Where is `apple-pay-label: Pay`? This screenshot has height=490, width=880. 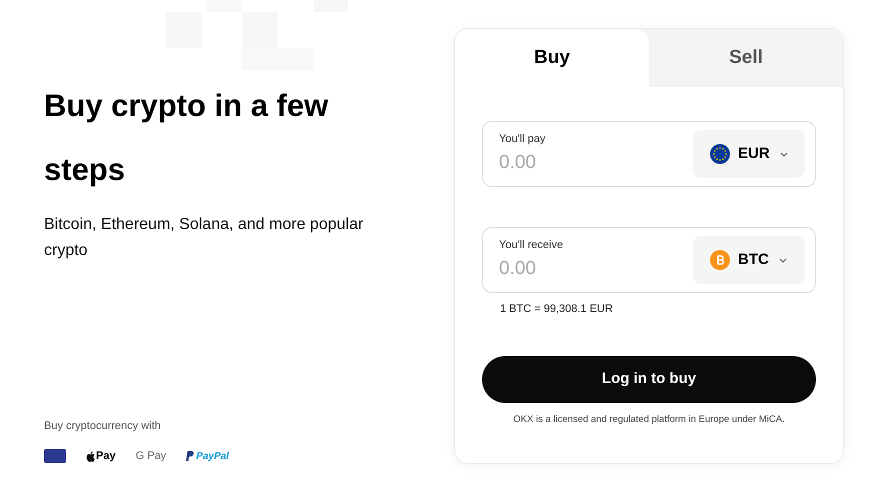
apple-pay-label: Pay is located at coordinates (106, 456).